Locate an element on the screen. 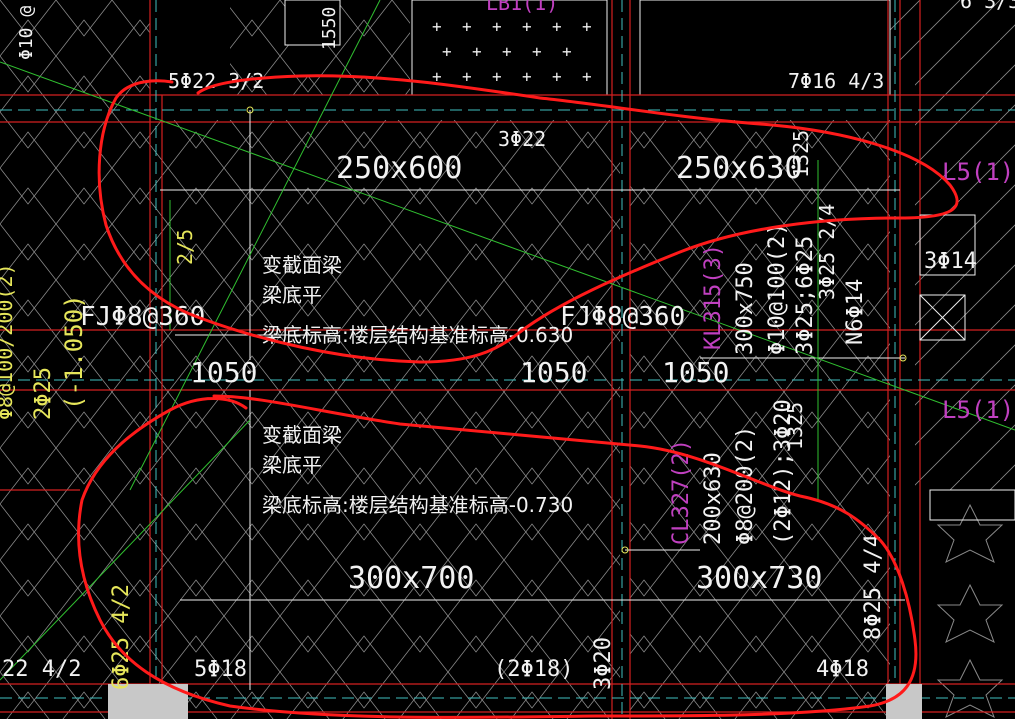  left-fragment-bottom: 22 4/2 is located at coordinates (41, 669).